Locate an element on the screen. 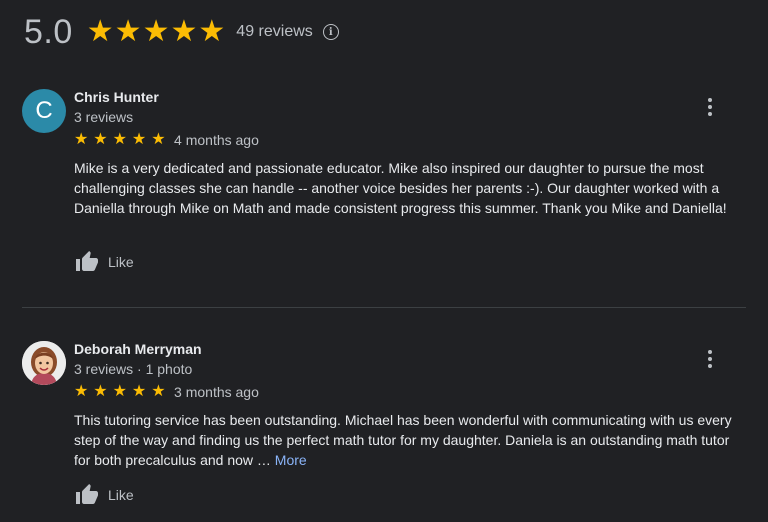 Image resolution: width=768 pixels, height=522 pixels. author-name: Deborah Merryman is located at coordinates (138, 349).